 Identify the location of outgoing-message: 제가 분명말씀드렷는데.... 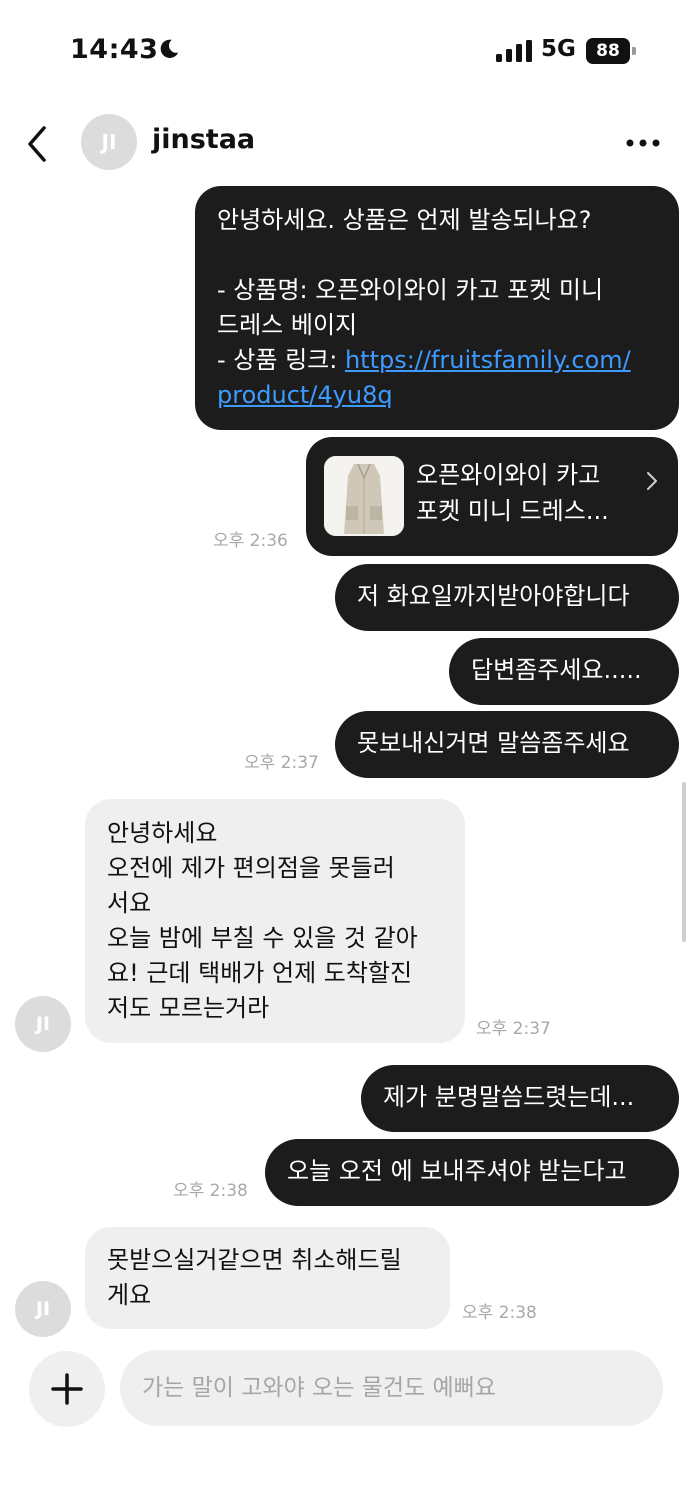
(520, 1098).